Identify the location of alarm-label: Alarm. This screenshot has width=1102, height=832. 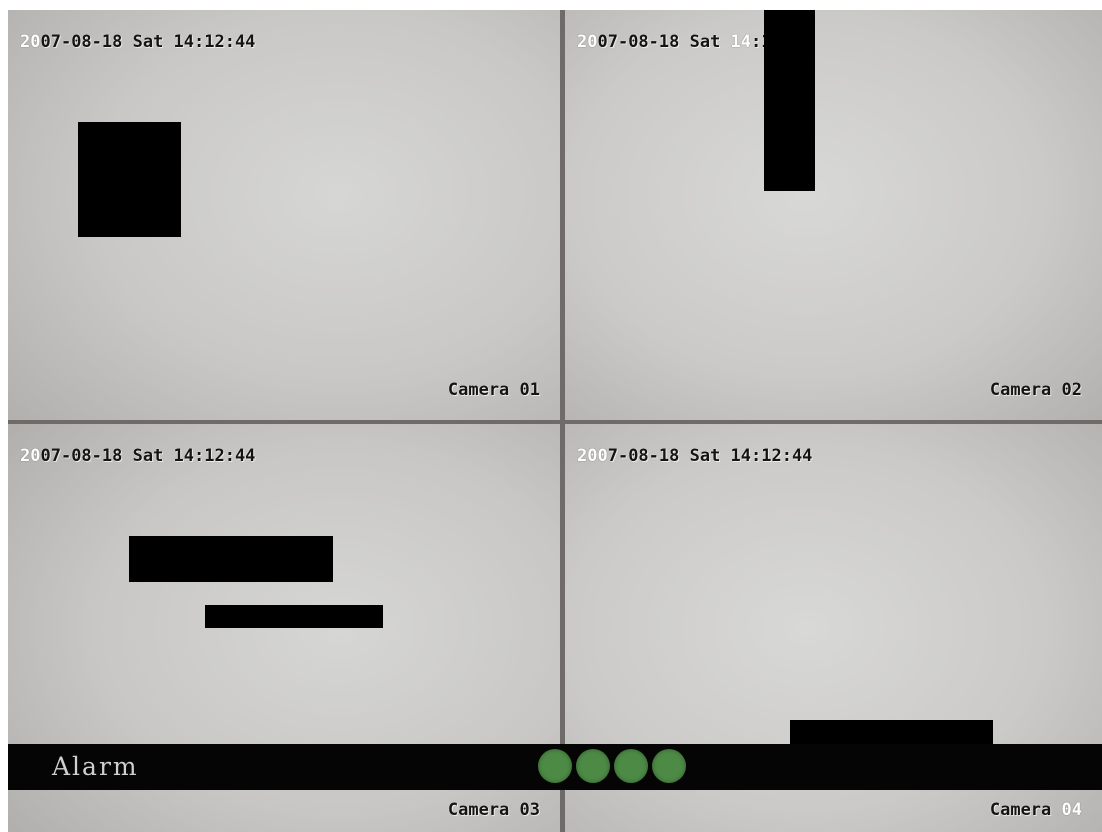
(95, 766).